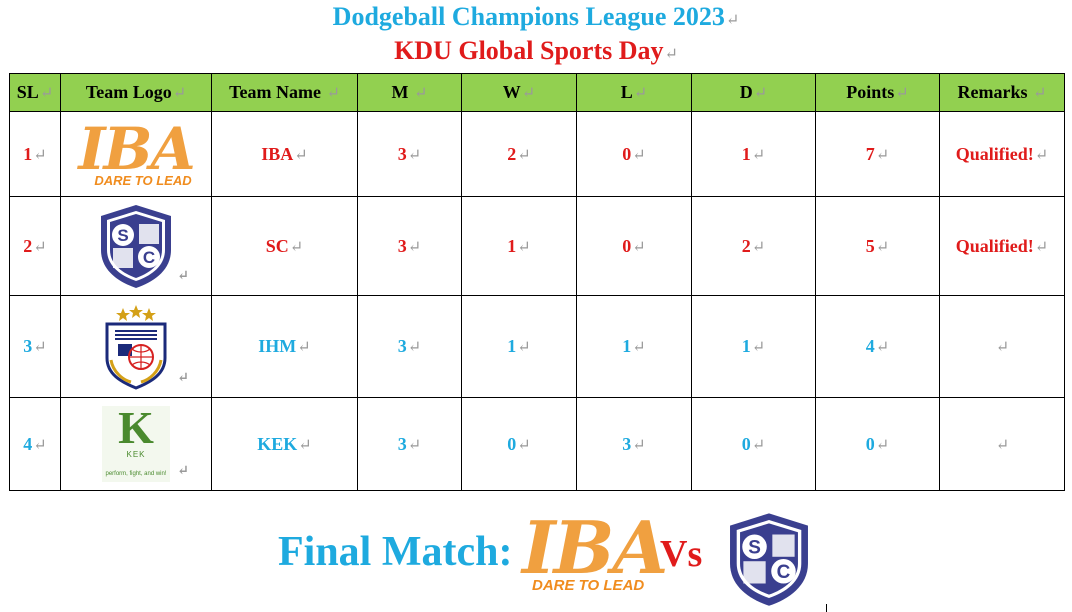 The image size is (1072, 612). I want to click on kek-tagline: perform, fight, and win!, so click(136, 474).